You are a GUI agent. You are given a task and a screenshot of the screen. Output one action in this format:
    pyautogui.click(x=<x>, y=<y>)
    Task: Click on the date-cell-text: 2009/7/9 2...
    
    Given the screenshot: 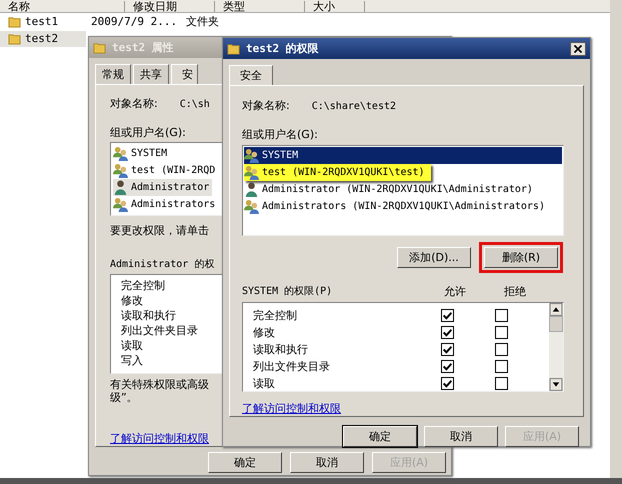 What is the action you would take?
    pyautogui.click(x=134, y=21)
    